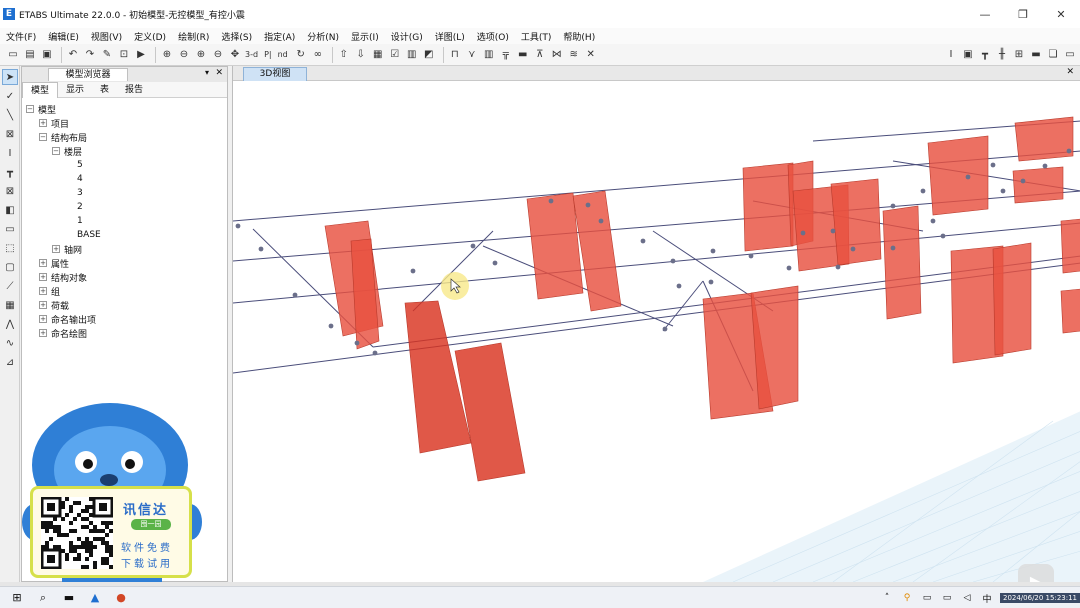  Describe the element at coordinates (574, 55) in the screenshot. I see `spring-icon: ≋` at that location.